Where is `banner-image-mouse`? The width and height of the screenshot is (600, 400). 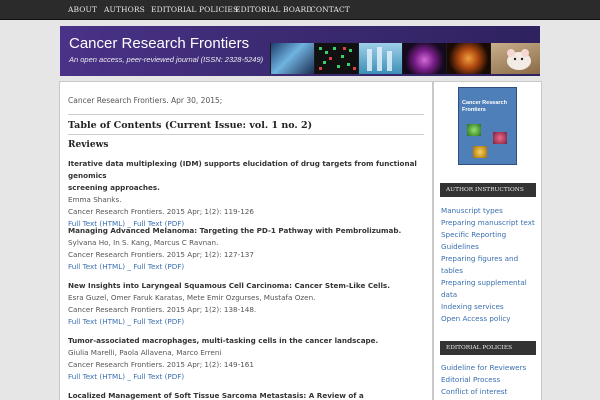
banner-image-mouse is located at coordinates (515, 58).